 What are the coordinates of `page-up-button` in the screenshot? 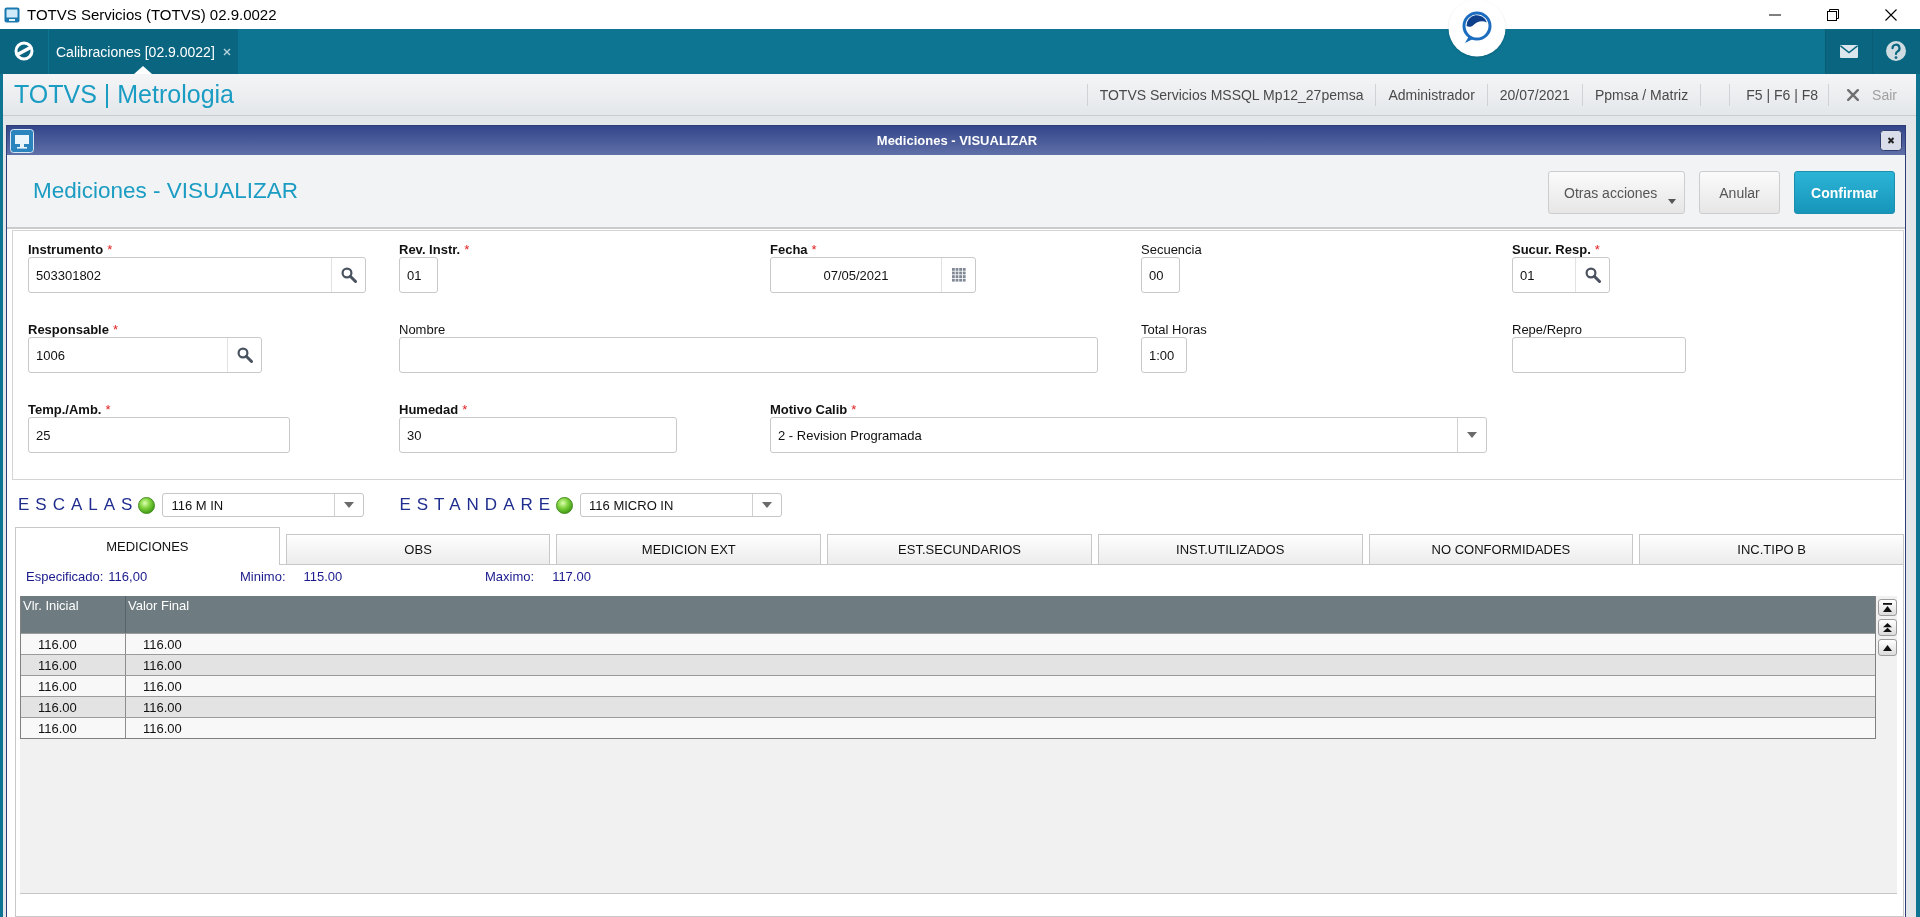 It's located at (1887, 627).